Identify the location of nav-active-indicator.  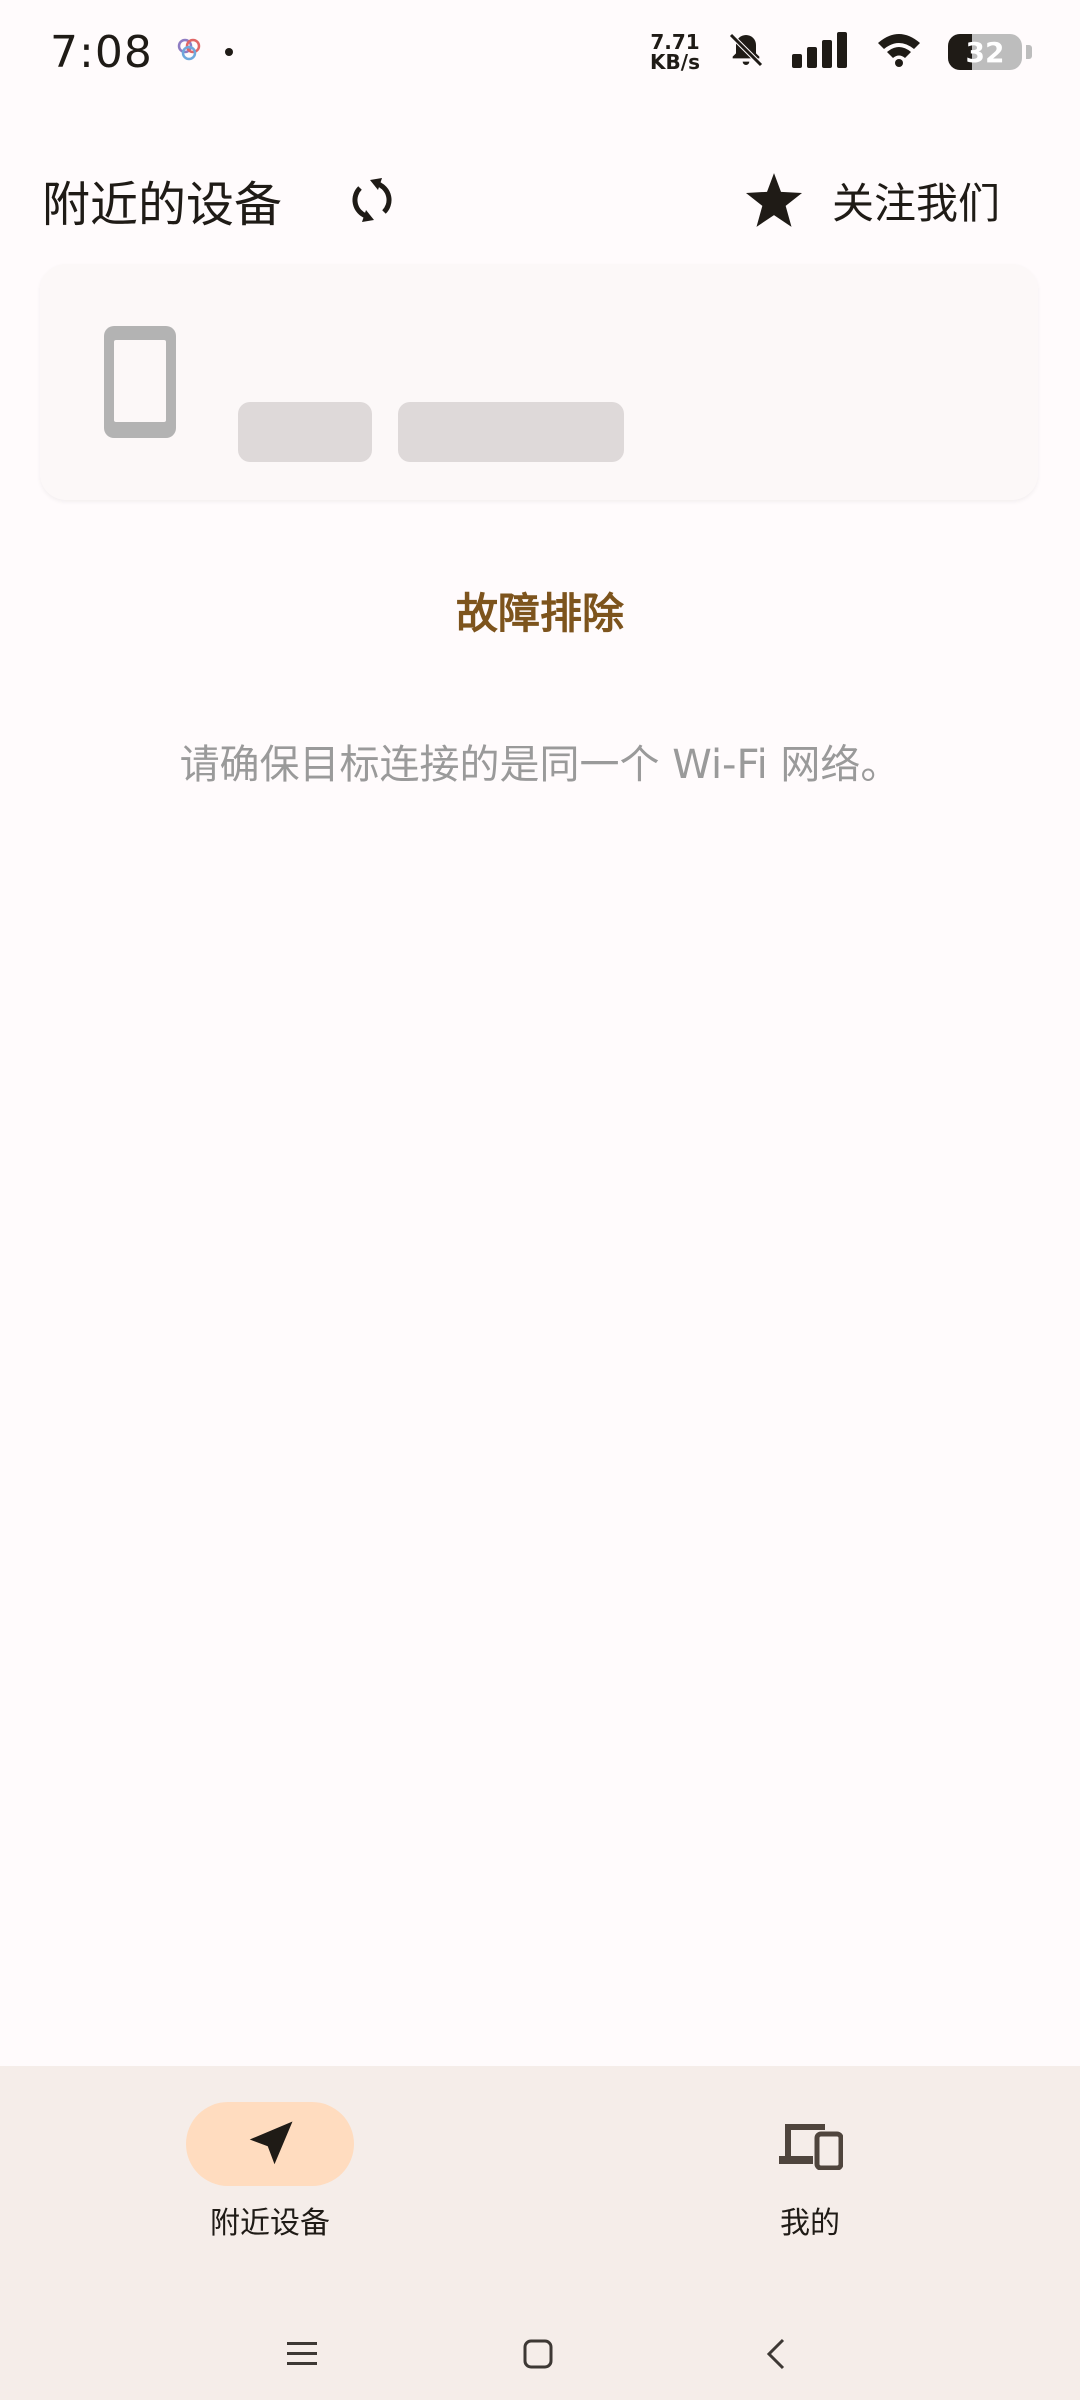
(270, 2144).